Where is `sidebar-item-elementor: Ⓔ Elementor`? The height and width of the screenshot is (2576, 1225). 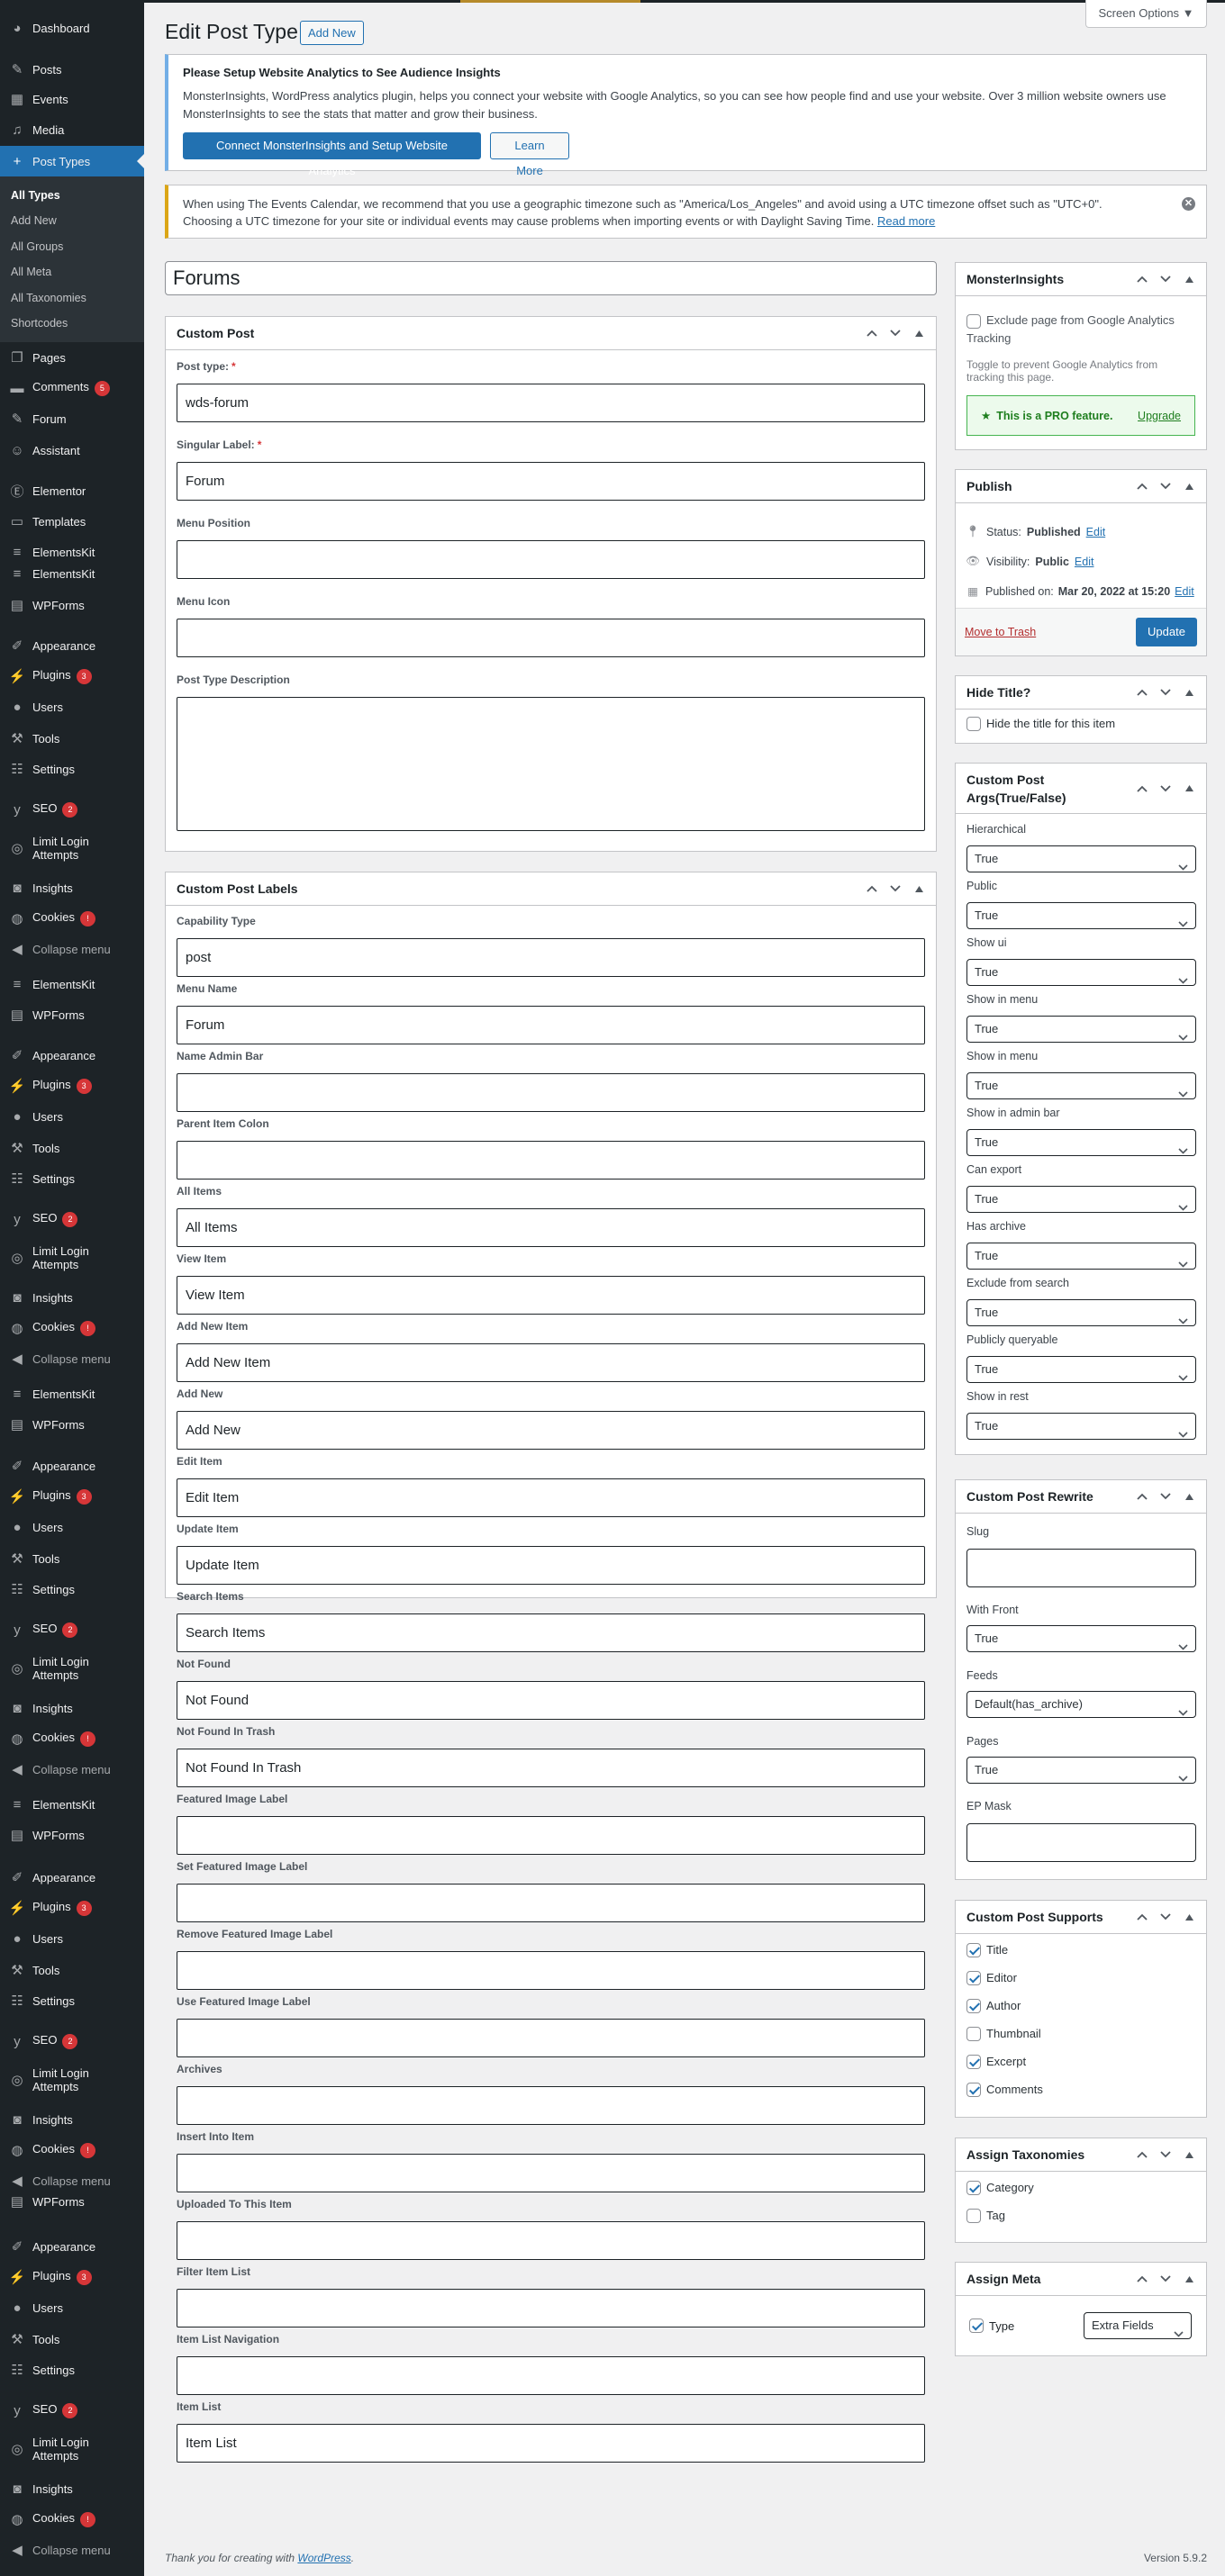 sidebar-item-elementor: Ⓔ Elementor is located at coordinates (72, 490).